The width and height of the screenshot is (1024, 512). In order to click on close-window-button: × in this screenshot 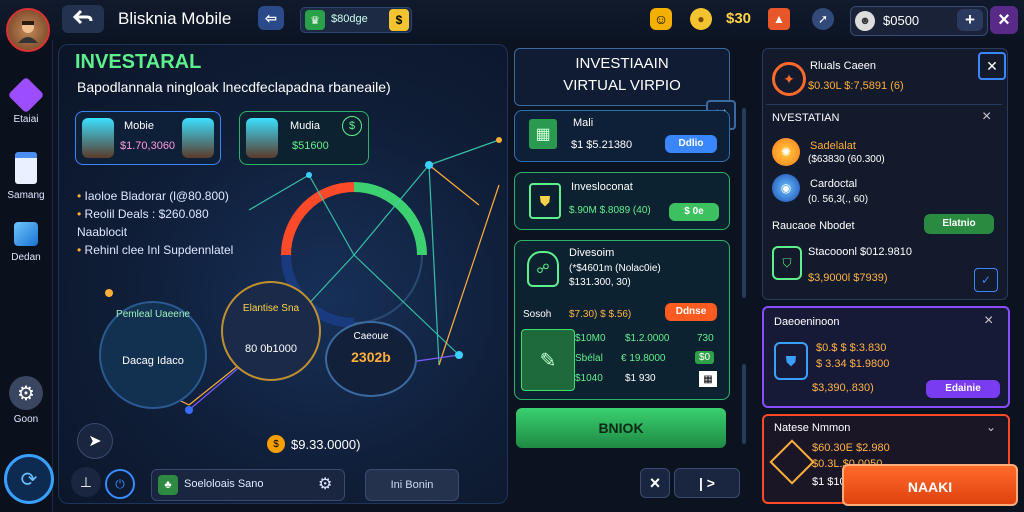, I will do `click(1004, 20)`.